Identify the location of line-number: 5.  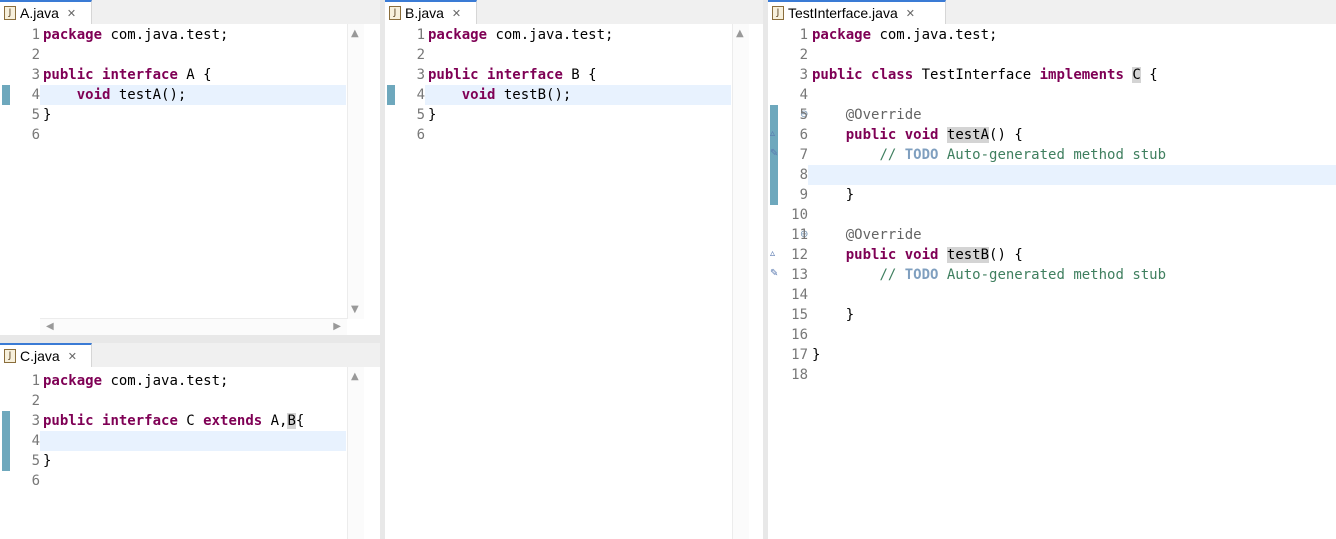
(803, 115).